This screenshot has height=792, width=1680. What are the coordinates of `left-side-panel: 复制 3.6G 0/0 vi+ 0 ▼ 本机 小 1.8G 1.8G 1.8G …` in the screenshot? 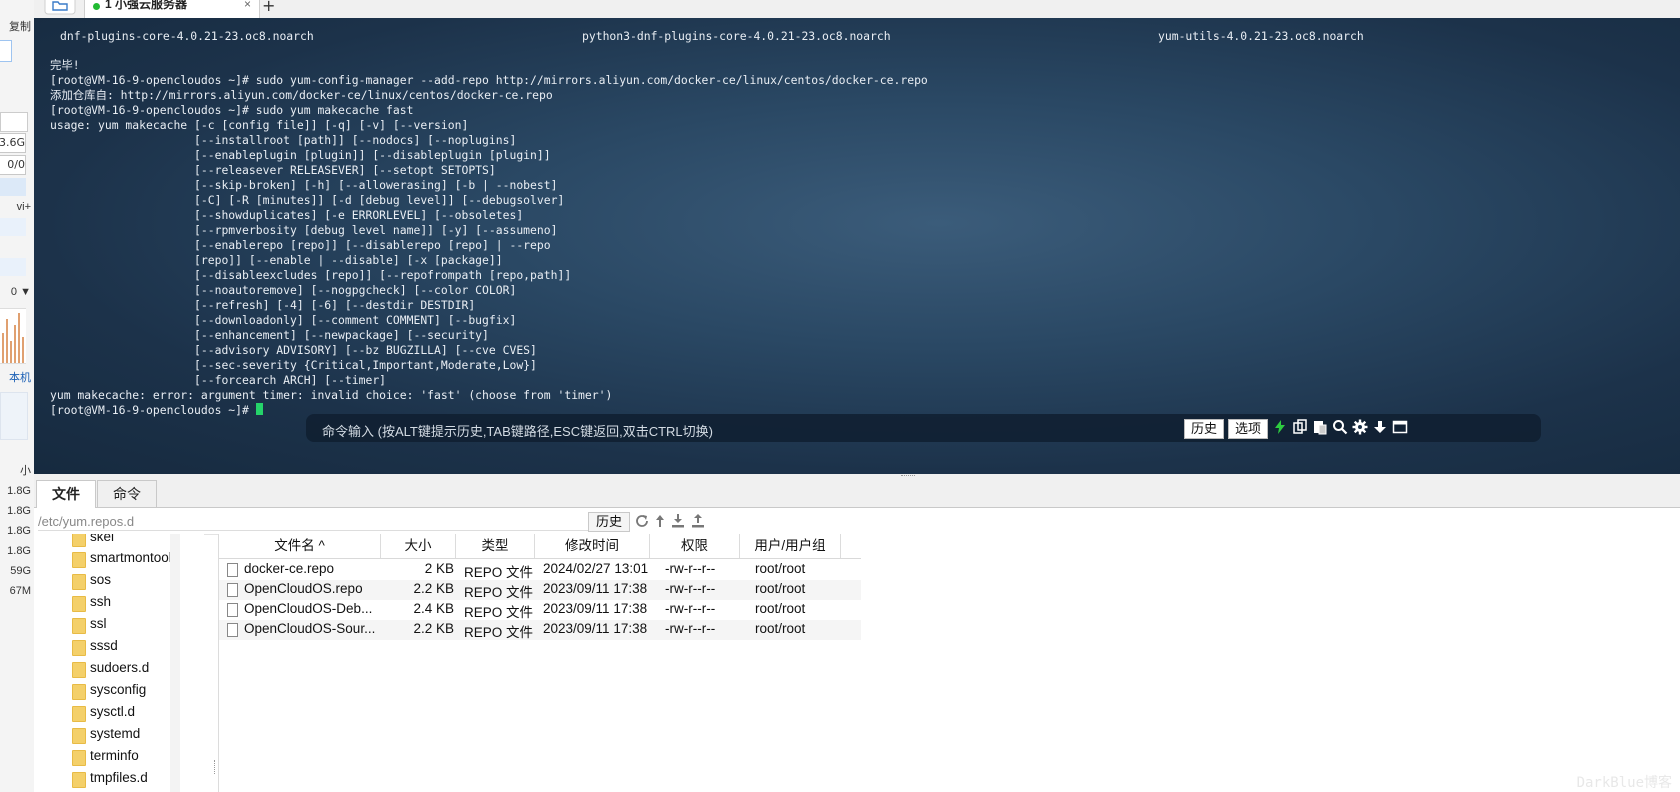 It's located at (17, 396).